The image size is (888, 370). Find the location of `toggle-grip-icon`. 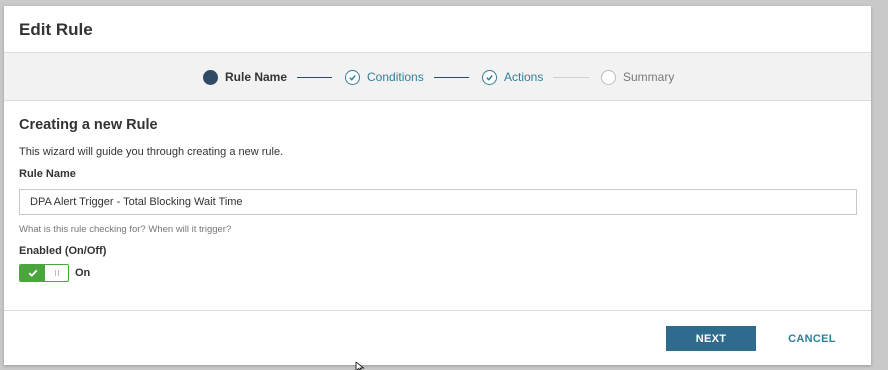

toggle-grip-icon is located at coordinates (56, 273).